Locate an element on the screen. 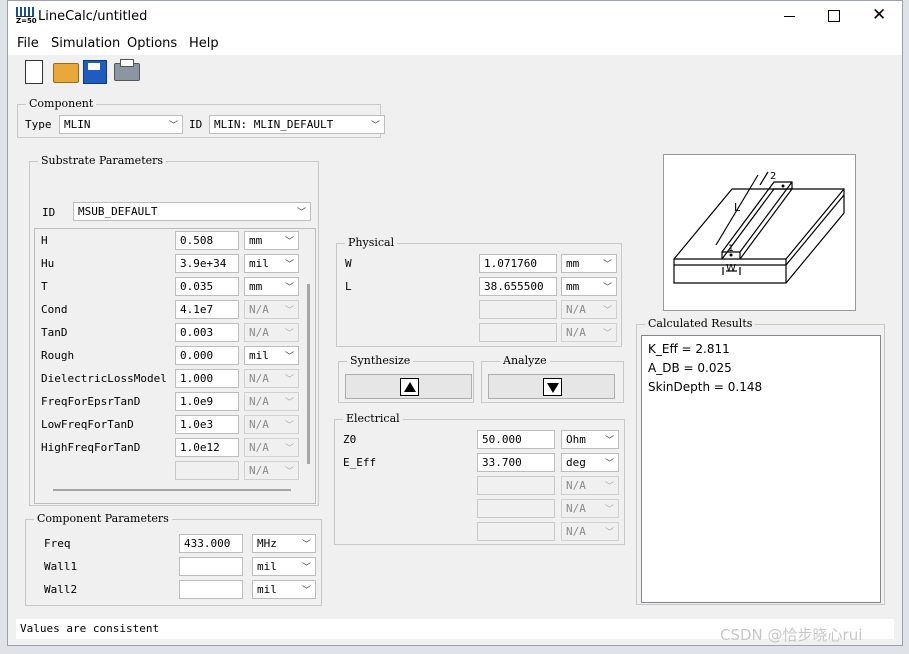  substrate-param-value-field: 0.003 is located at coordinates (207, 332).